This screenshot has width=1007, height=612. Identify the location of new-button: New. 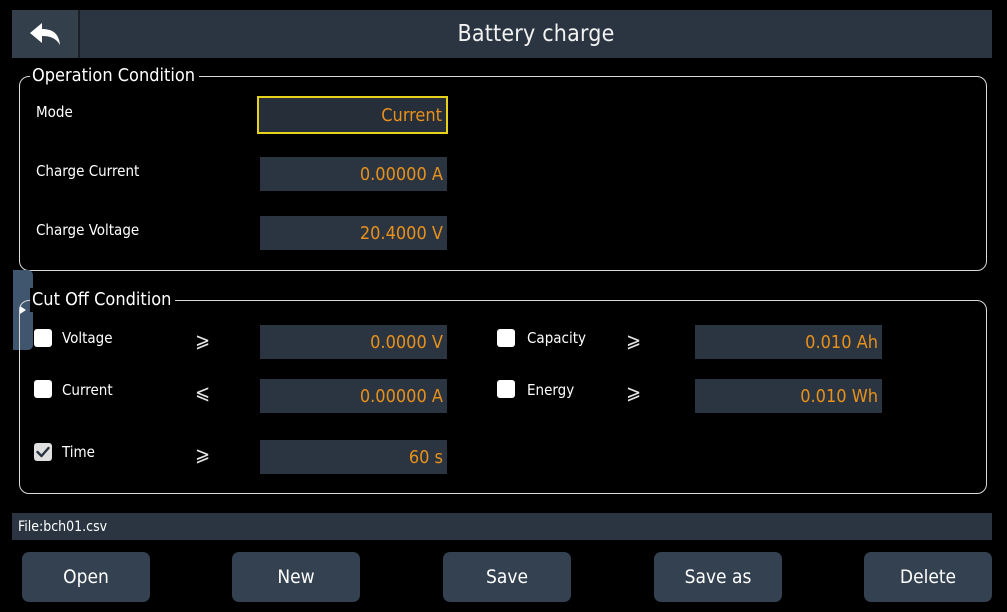
(296, 577).